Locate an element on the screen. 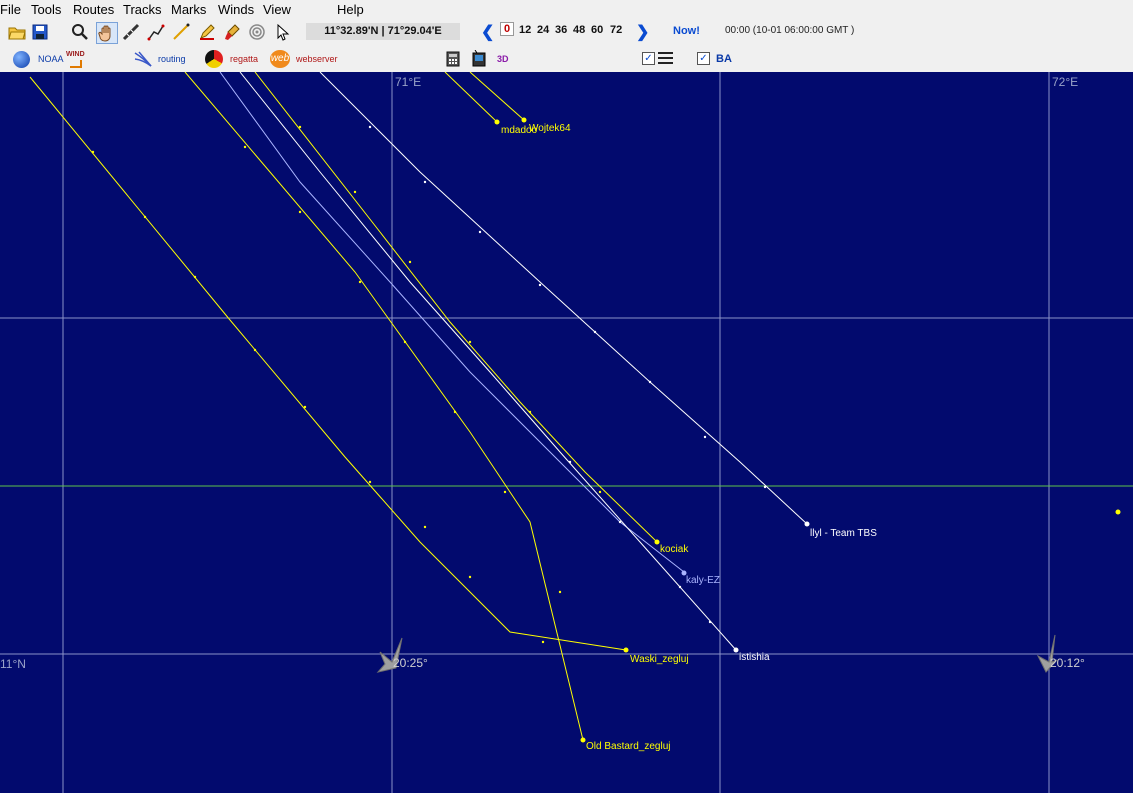 Image resolution: width=1133 pixels, height=793 pixels. zoom-icon is located at coordinates (80, 32).